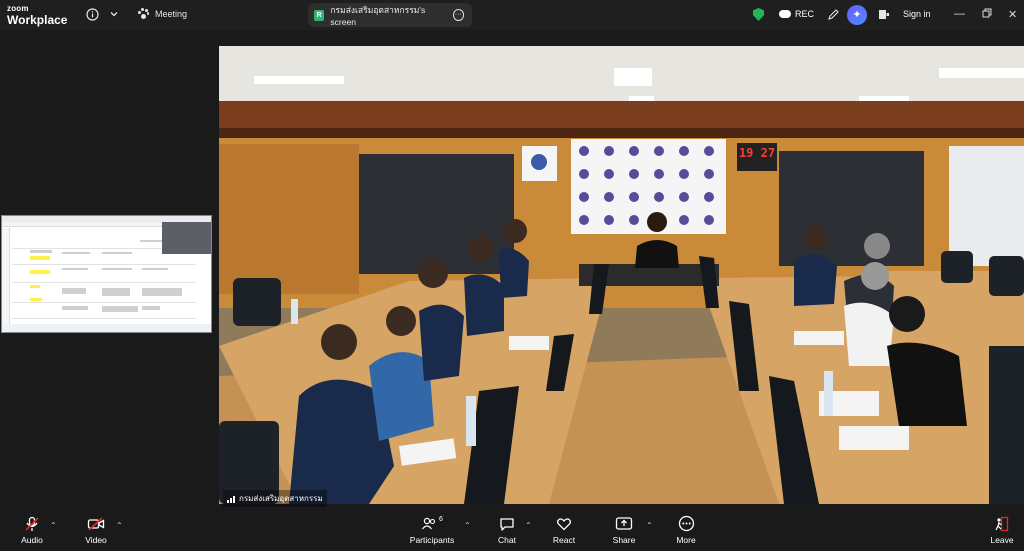 The image size is (1024, 551). I want to click on chat-label: Chat, so click(507, 540).